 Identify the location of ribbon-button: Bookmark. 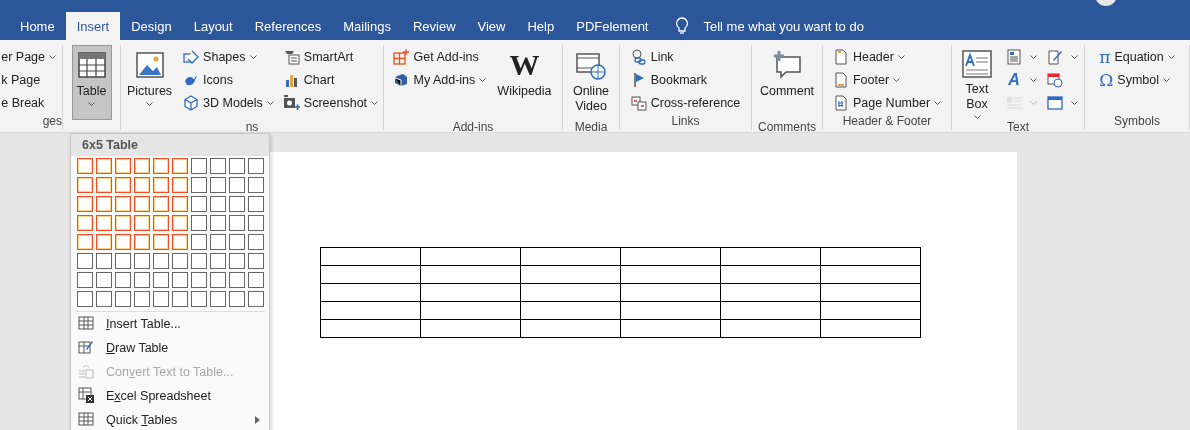
(685, 79).